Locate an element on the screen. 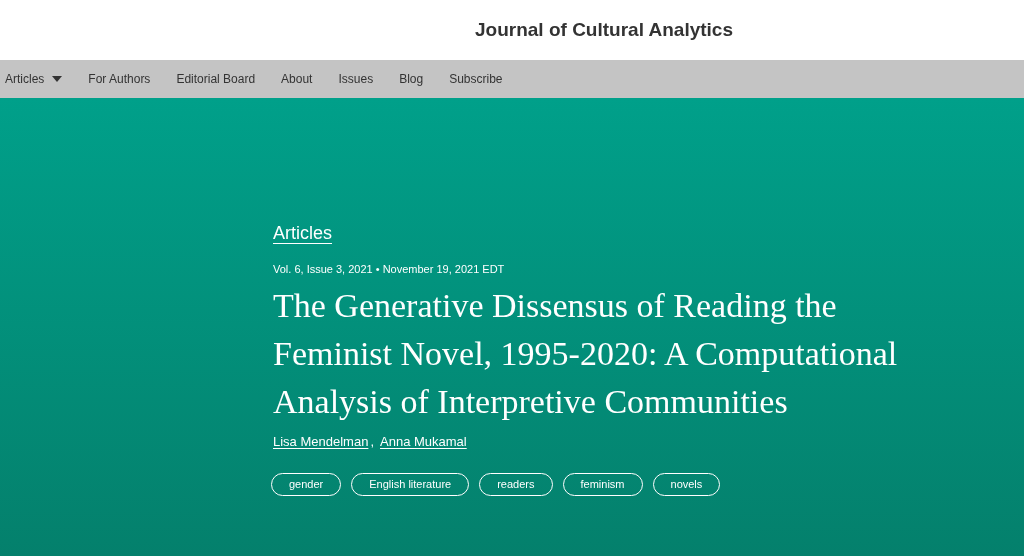 This screenshot has width=1024, height=556. site-title: Journal of Cultural Analytics is located at coordinates (604, 30).